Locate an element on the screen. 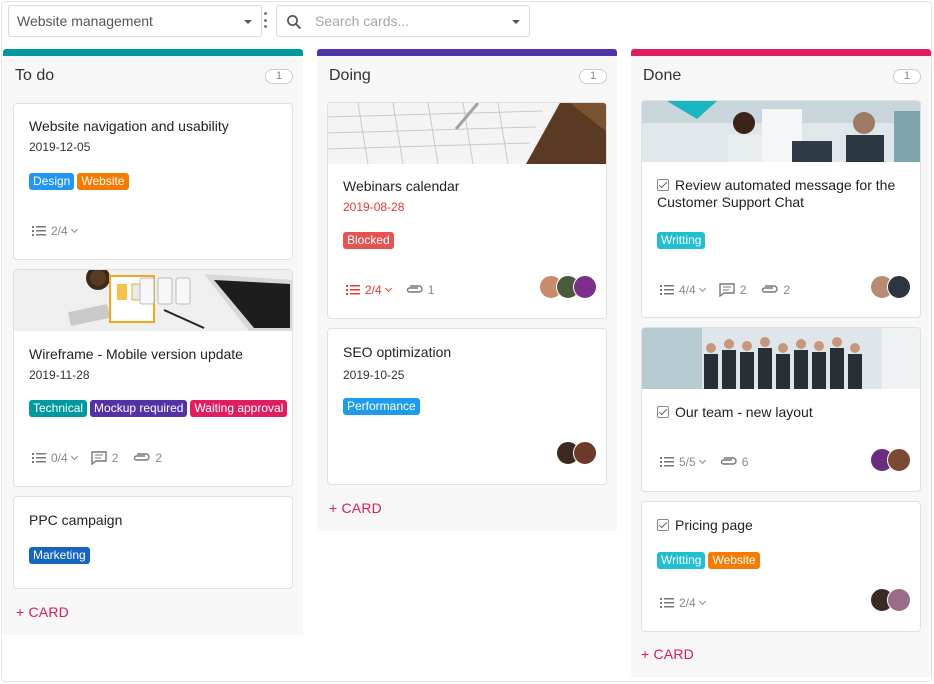 The height and width of the screenshot is (684, 934). card-title: SEO optimization is located at coordinates (397, 352).